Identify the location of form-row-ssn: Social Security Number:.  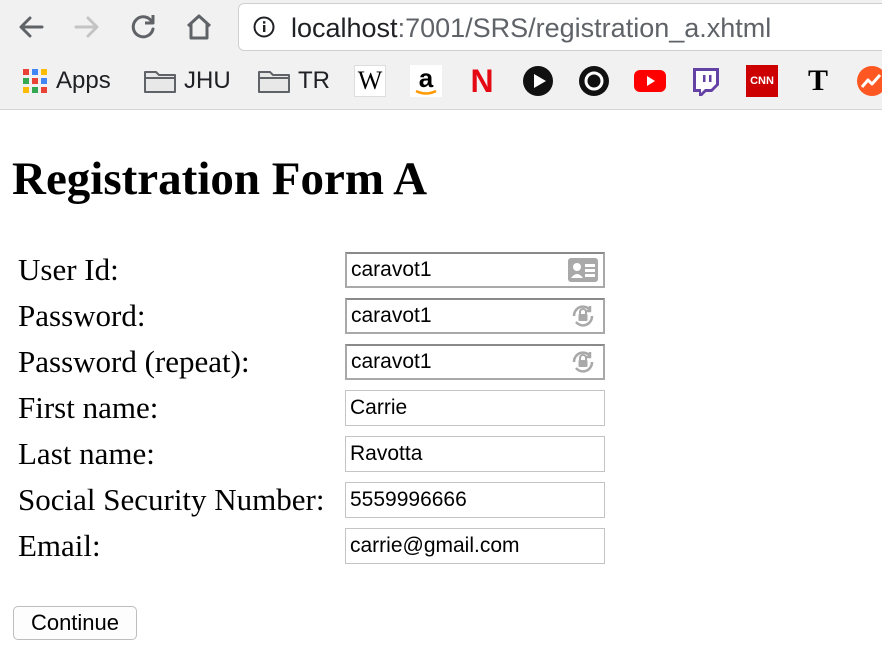
(318, 505).